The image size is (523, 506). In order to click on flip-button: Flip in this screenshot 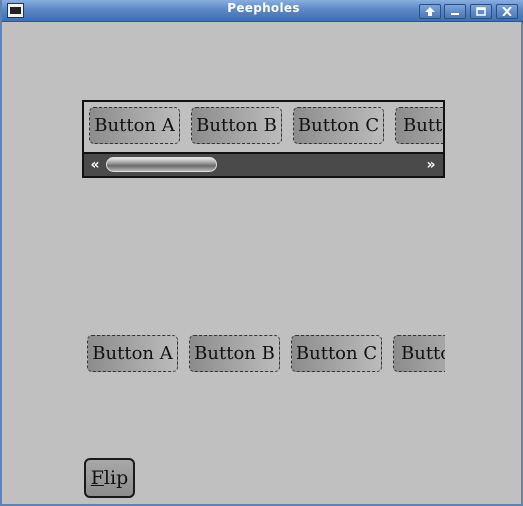, I will do `click(109, 478)`.